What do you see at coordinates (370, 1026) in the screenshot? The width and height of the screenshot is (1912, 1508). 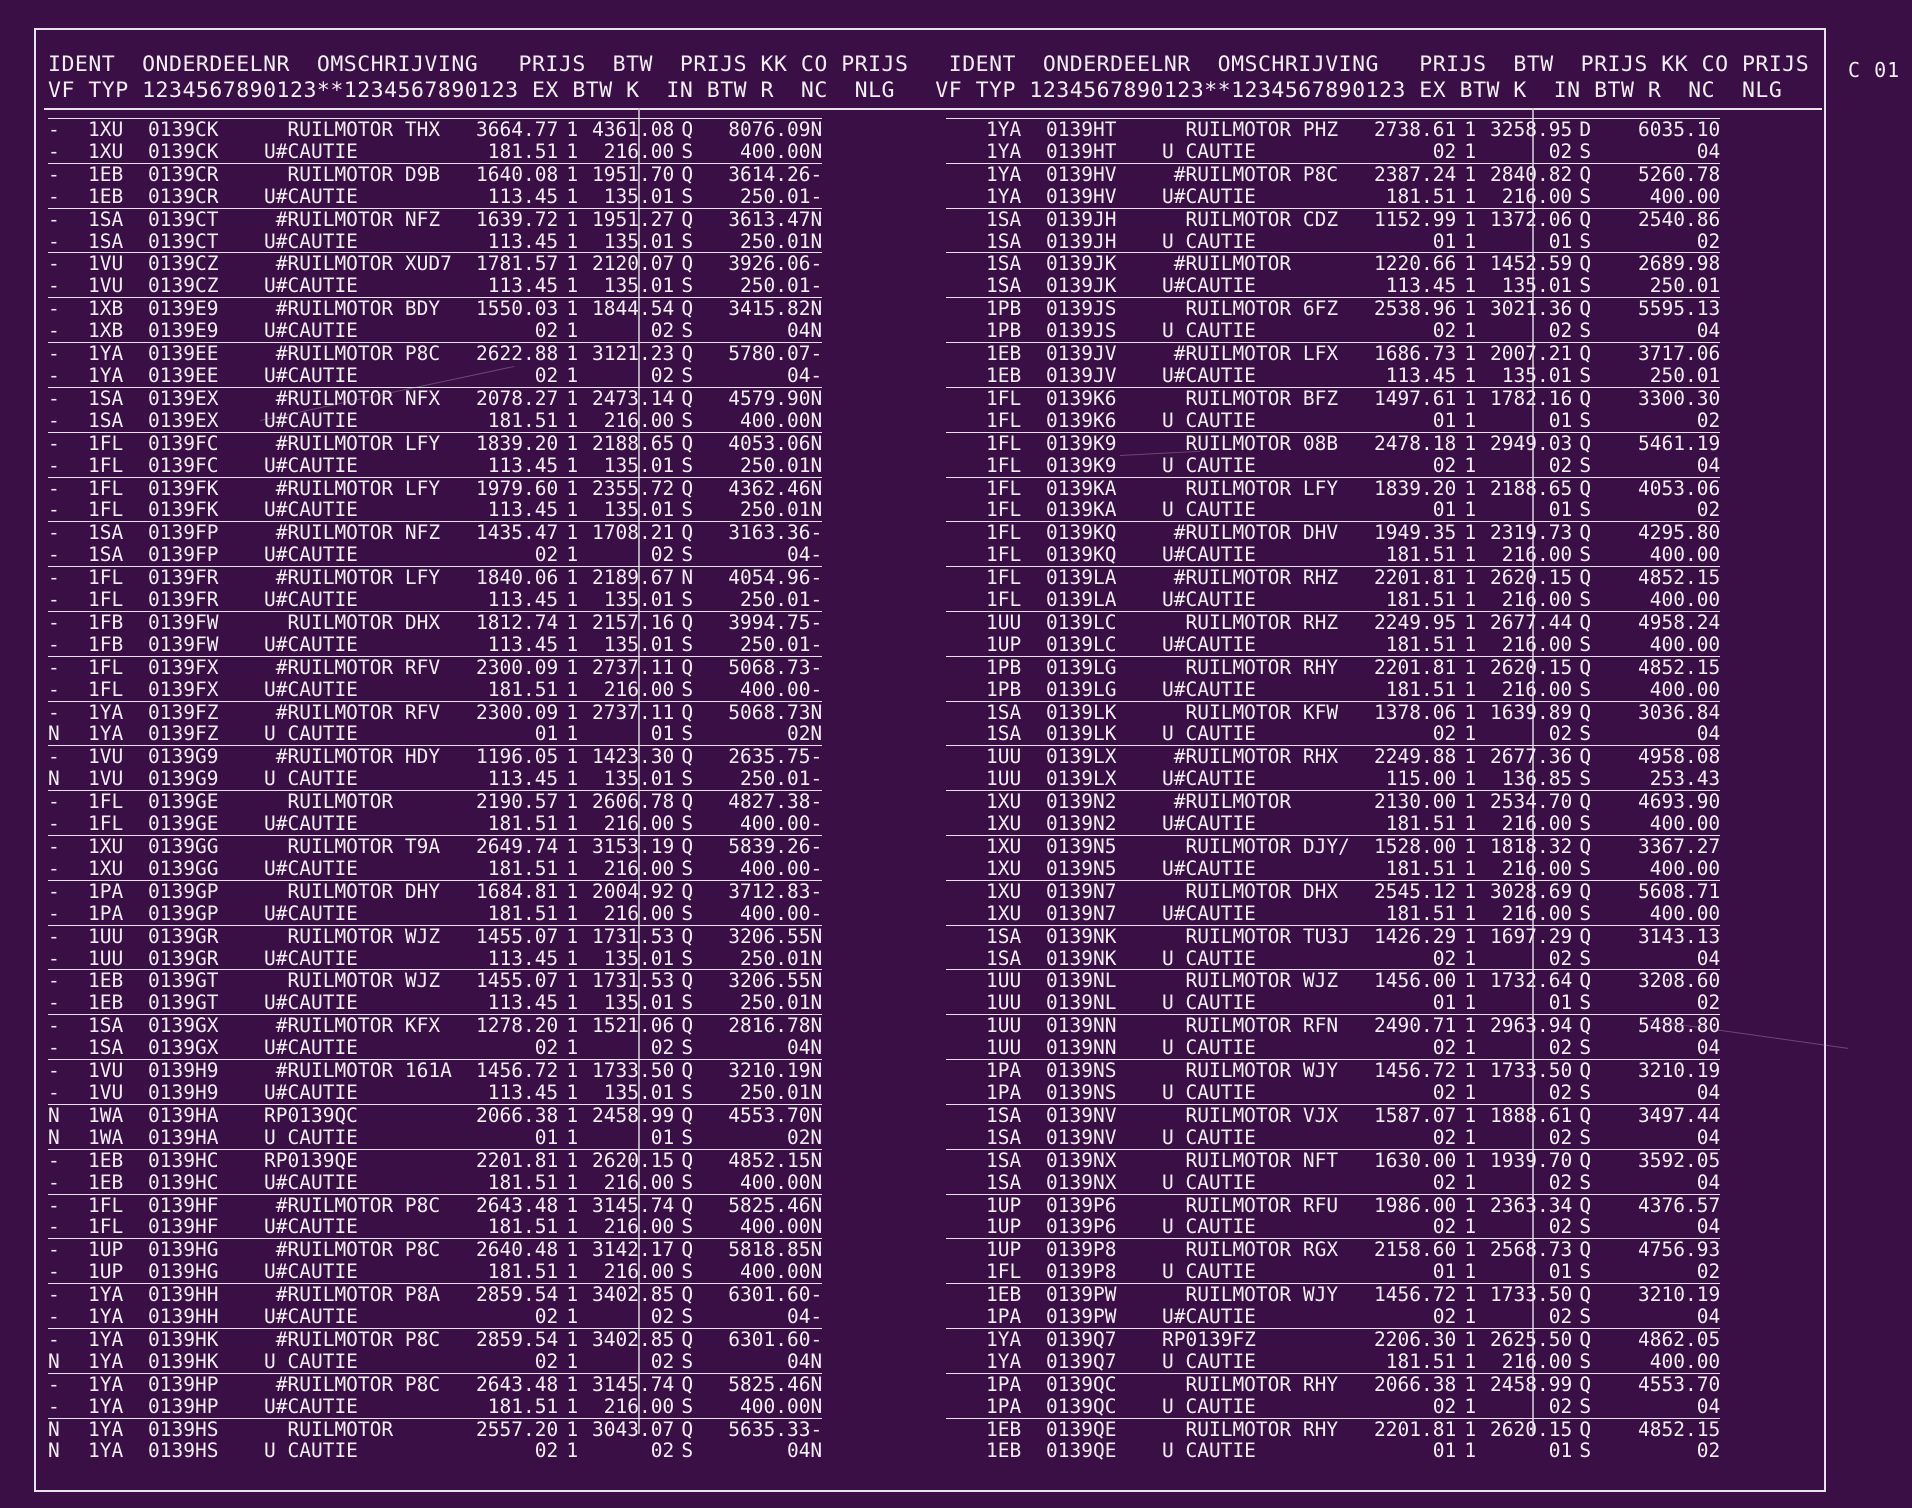 I see `cell-desc: #RUILMOTOR KFX` at bounding box center [370, 1026].